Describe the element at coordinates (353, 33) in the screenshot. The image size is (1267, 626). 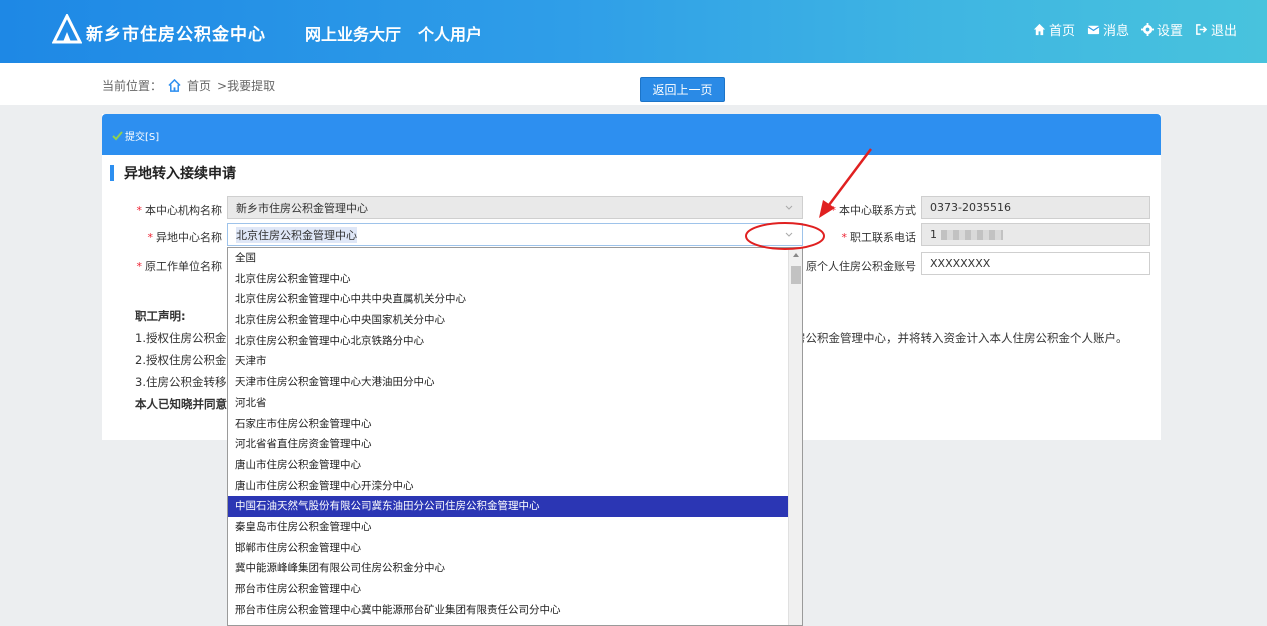
I see `online-hall-title: 网上业务大厅` at that location.